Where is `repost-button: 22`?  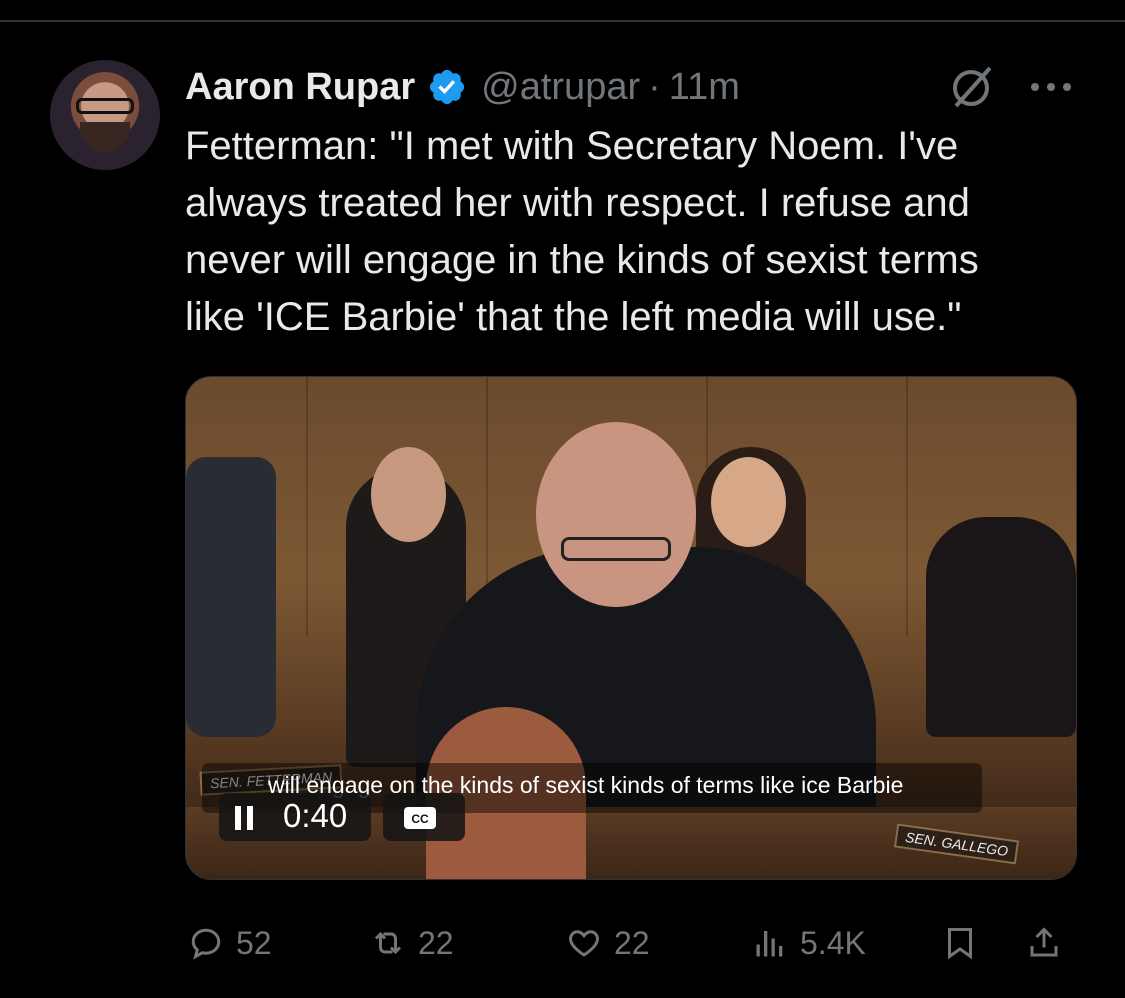 repost-button: 22 is located at coordinates (412, 943).